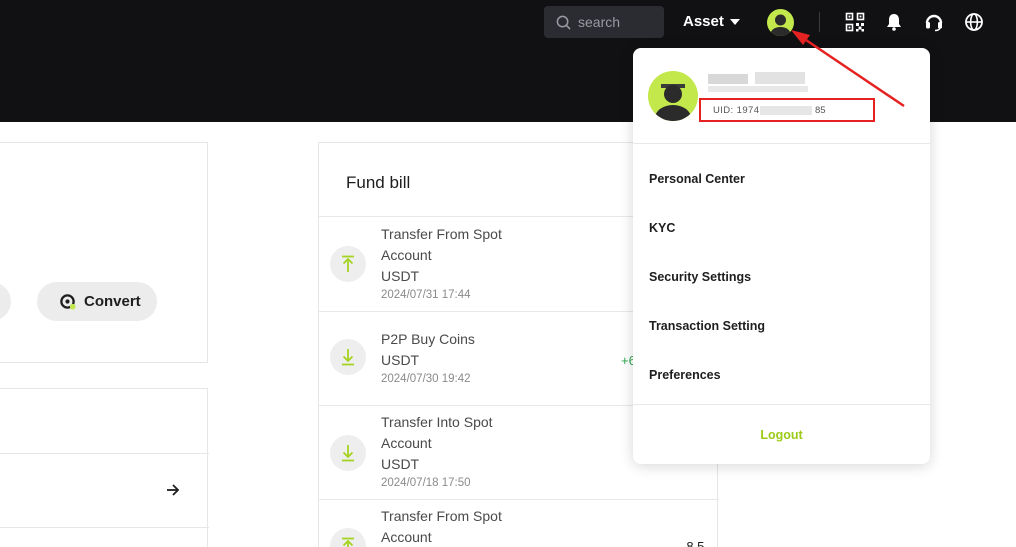  Describe the element at coordinates (112, 301) in the screenshot. I see `convert-label: Convert` at that location.